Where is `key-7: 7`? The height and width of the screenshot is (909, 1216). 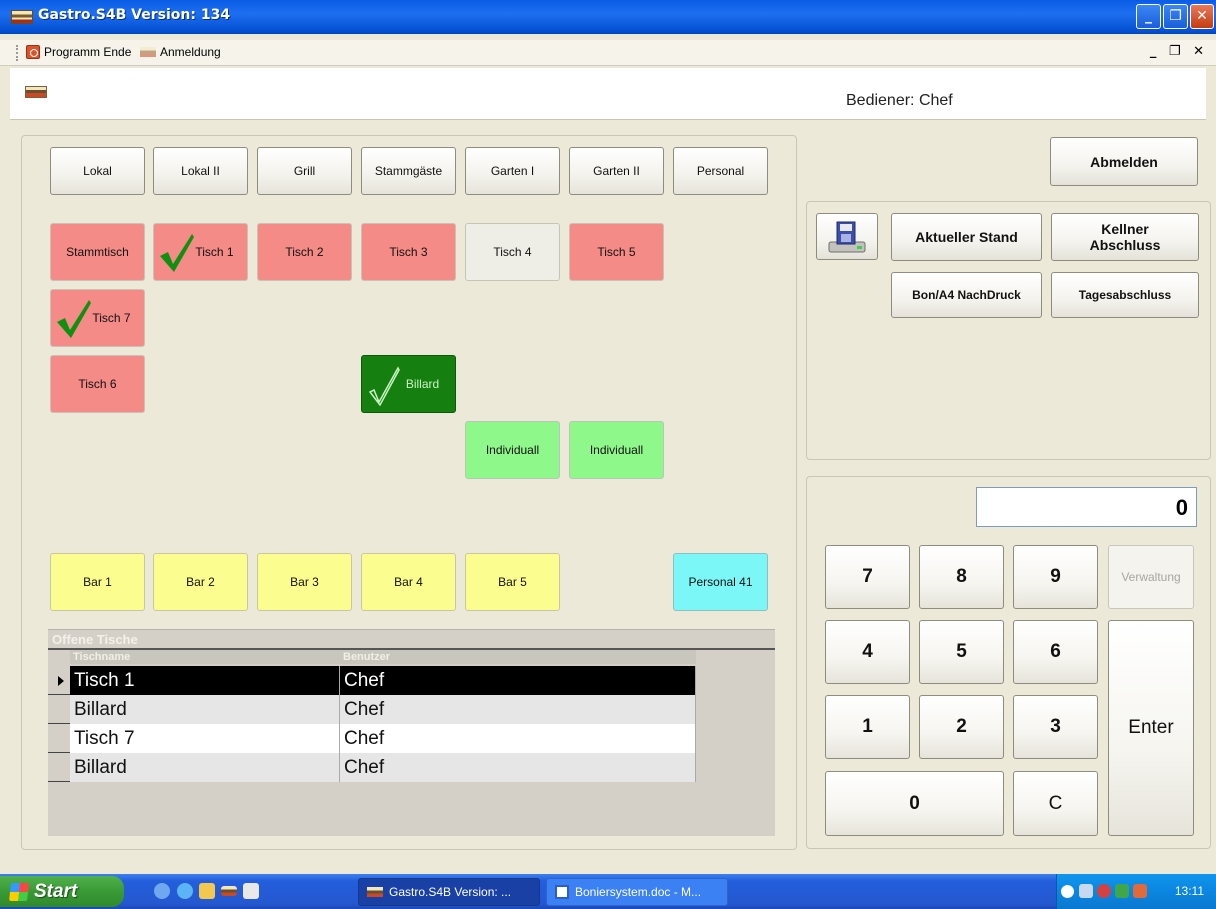 key-7: 7 is located at coordinates (867, 577).